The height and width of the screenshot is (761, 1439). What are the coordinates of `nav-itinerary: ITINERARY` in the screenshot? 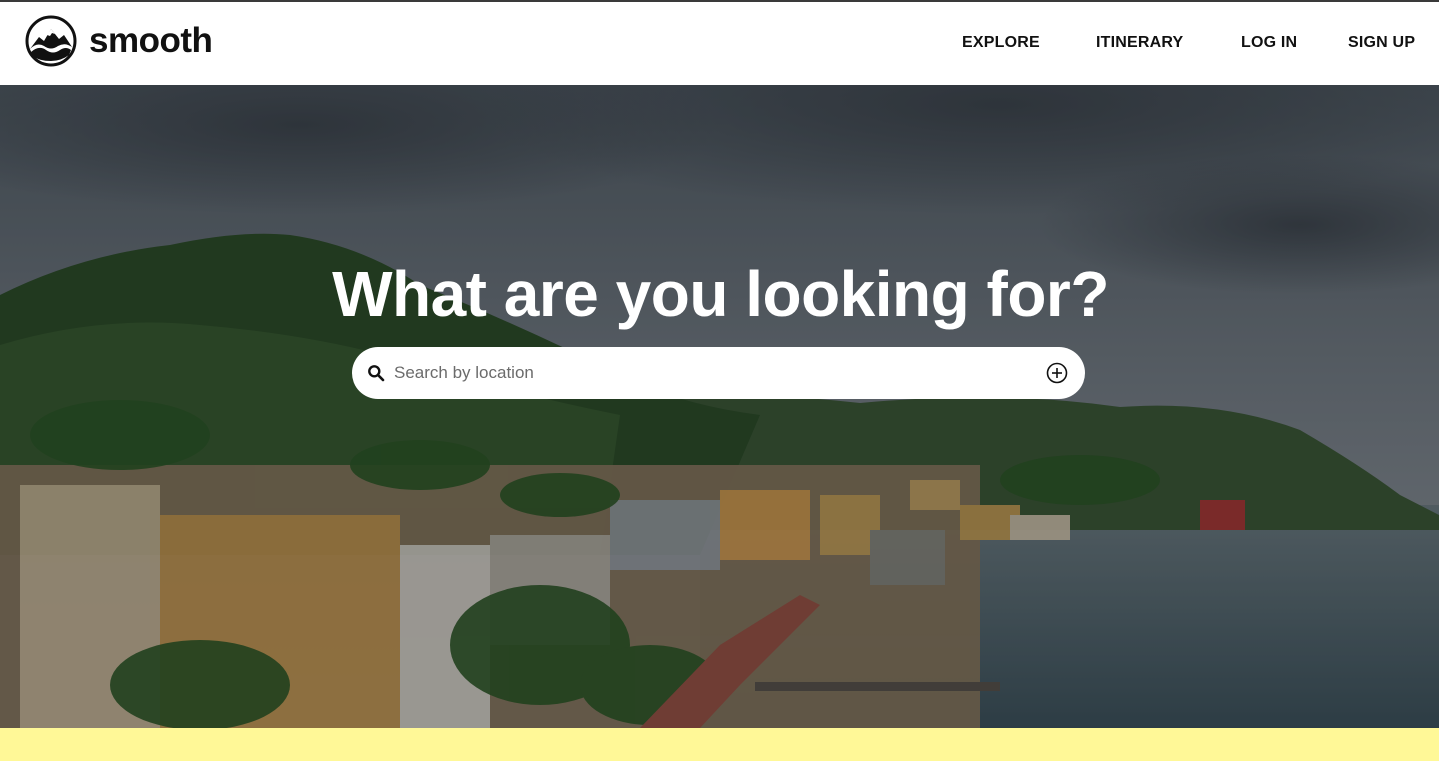 It's located at (1139, 43).